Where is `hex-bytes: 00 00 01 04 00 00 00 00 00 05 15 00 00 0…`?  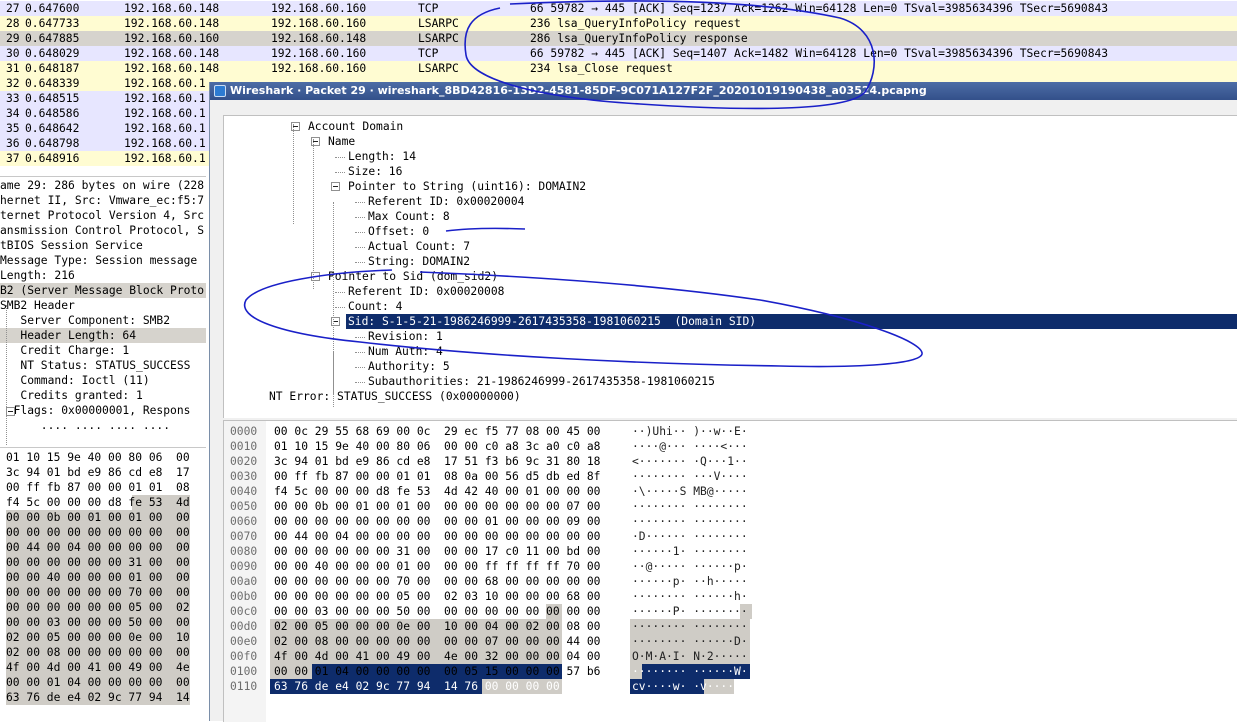
hex-bytes: 00 00 01 04 00 00 00 00 00 05 15 00 00 0… is located at coordinates (437, 671).